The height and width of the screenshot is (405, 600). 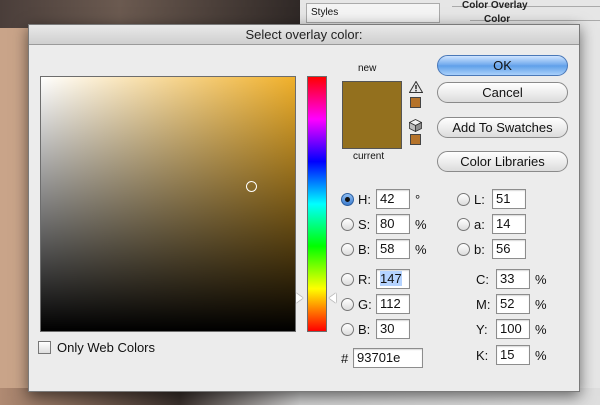 I want to click on cyan-row: C: 33 %, so click(x=511, y=279).